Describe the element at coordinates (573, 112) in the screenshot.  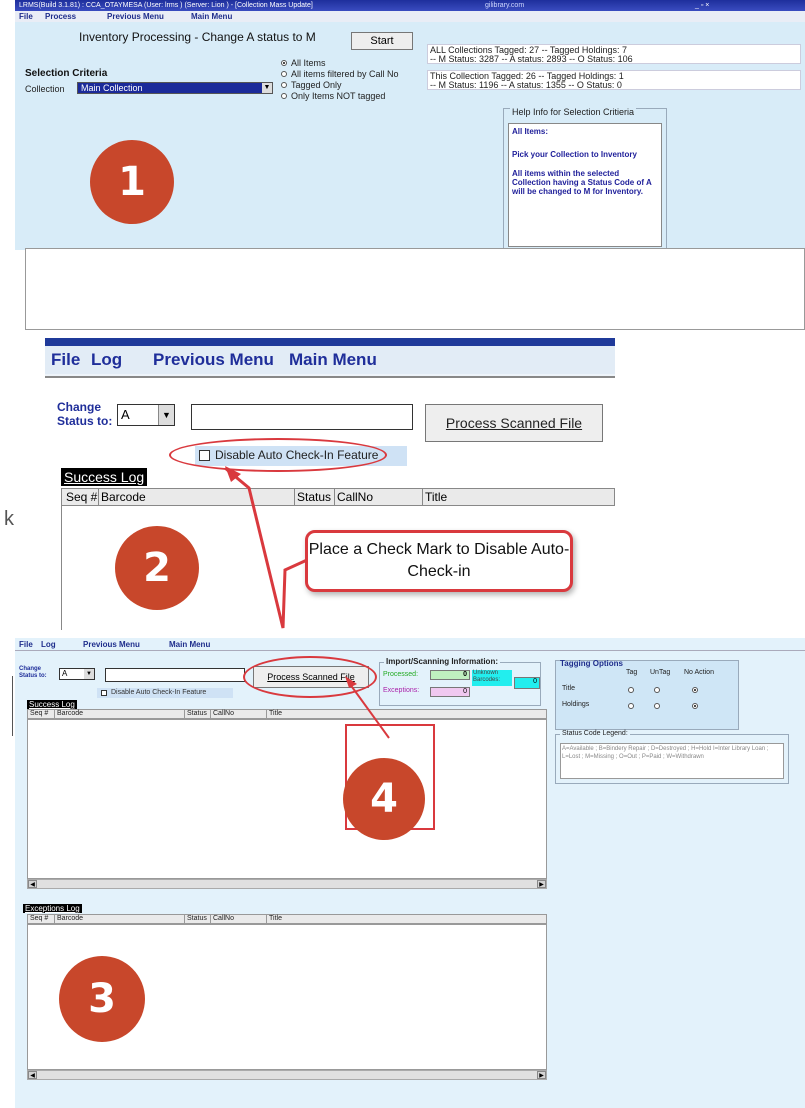
I see `help-info-title: Help Info for Selection Critieria` at that location.